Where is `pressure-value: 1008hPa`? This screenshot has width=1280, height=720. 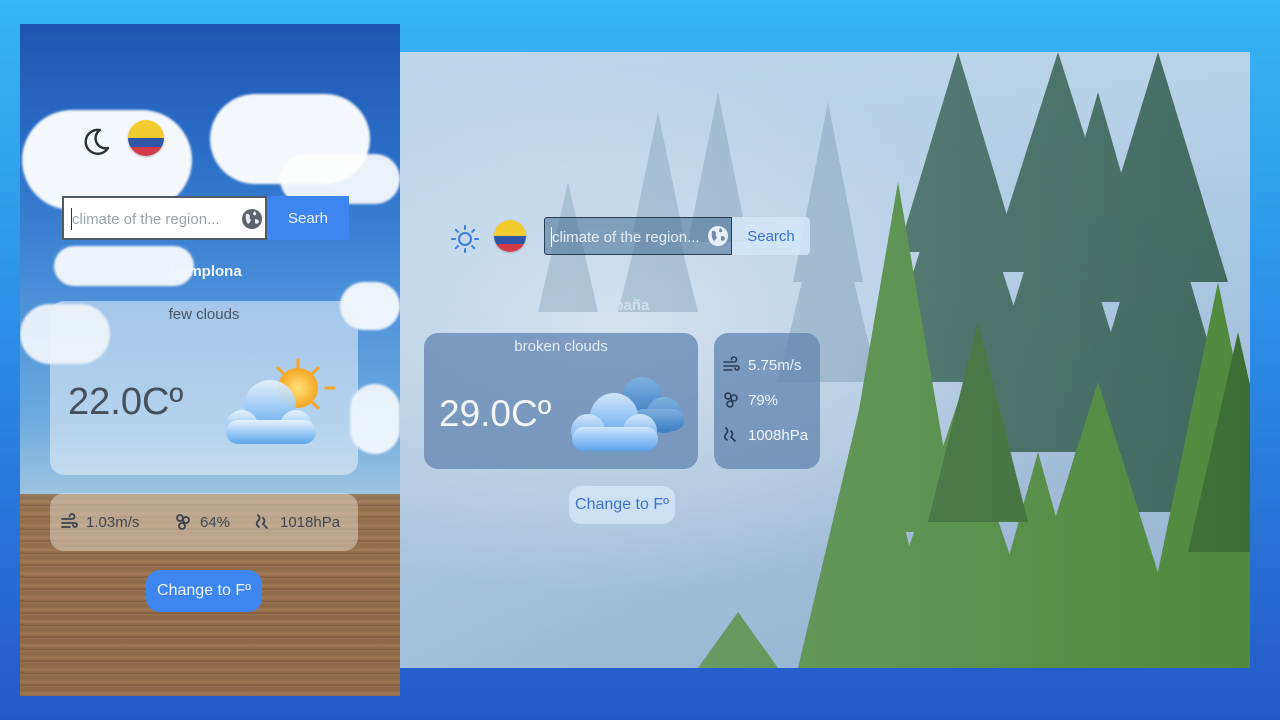 pressure-value: 1008hPa is located at coordinates (778, 435).